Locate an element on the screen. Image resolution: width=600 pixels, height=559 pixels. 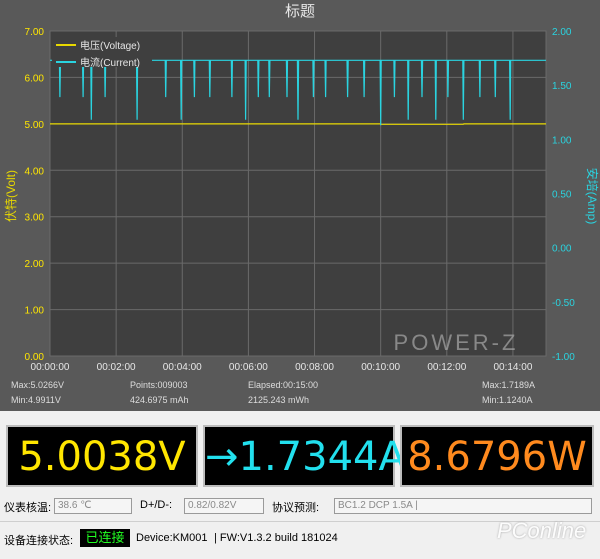
y-right-tick-label: -0.50 is located at coordinates (563, 303).